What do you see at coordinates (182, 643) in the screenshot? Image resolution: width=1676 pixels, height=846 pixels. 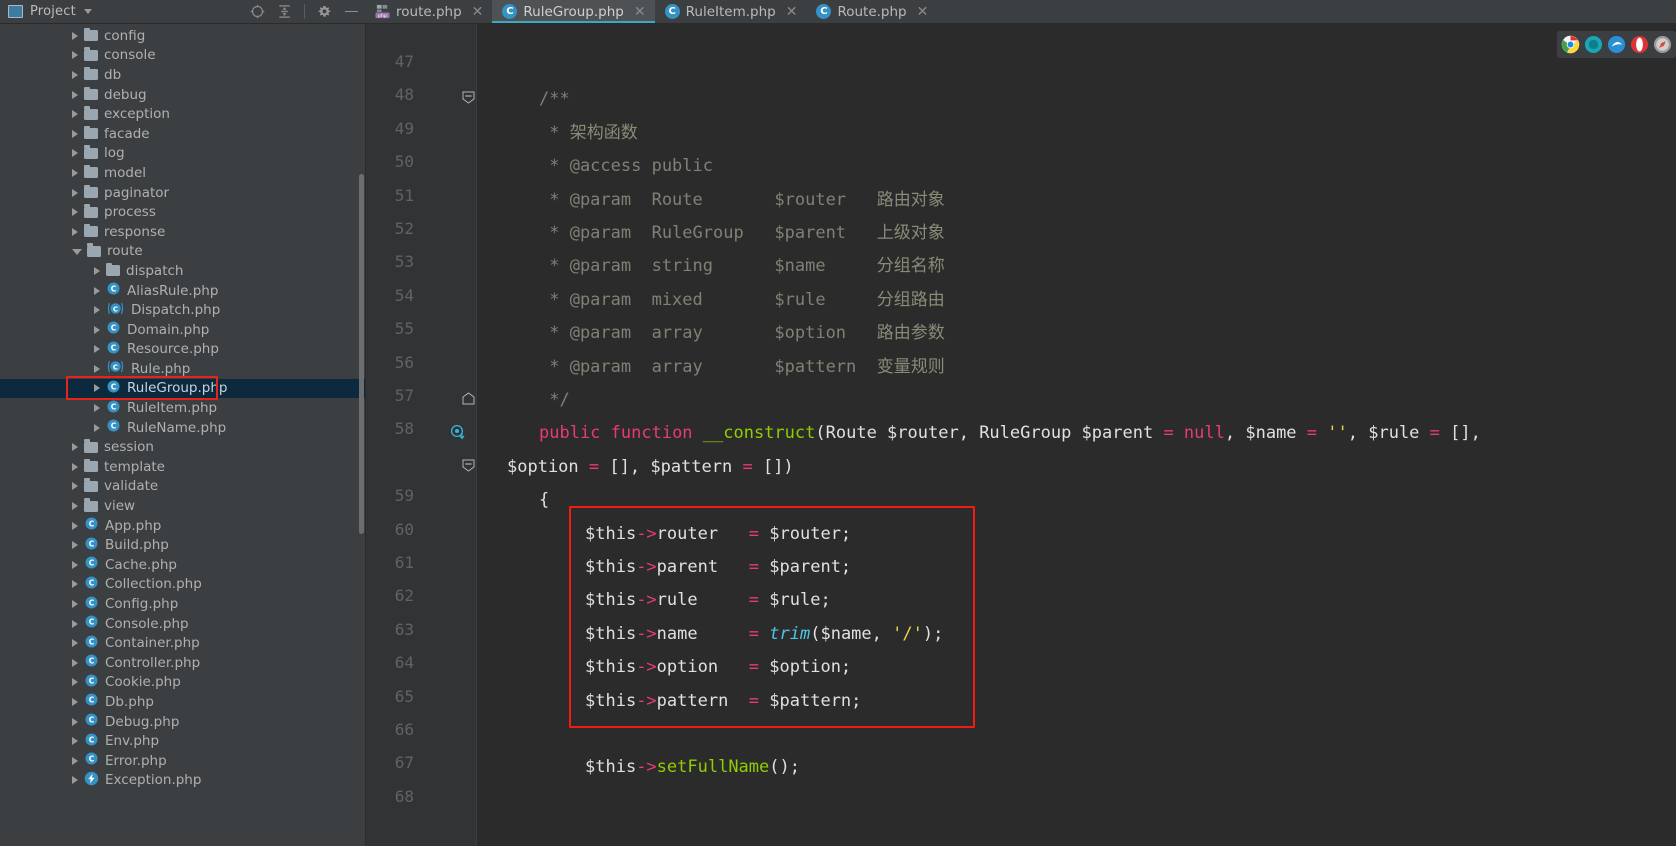 I see `tree-item: C Container.php` at bounding box center [182, 643].